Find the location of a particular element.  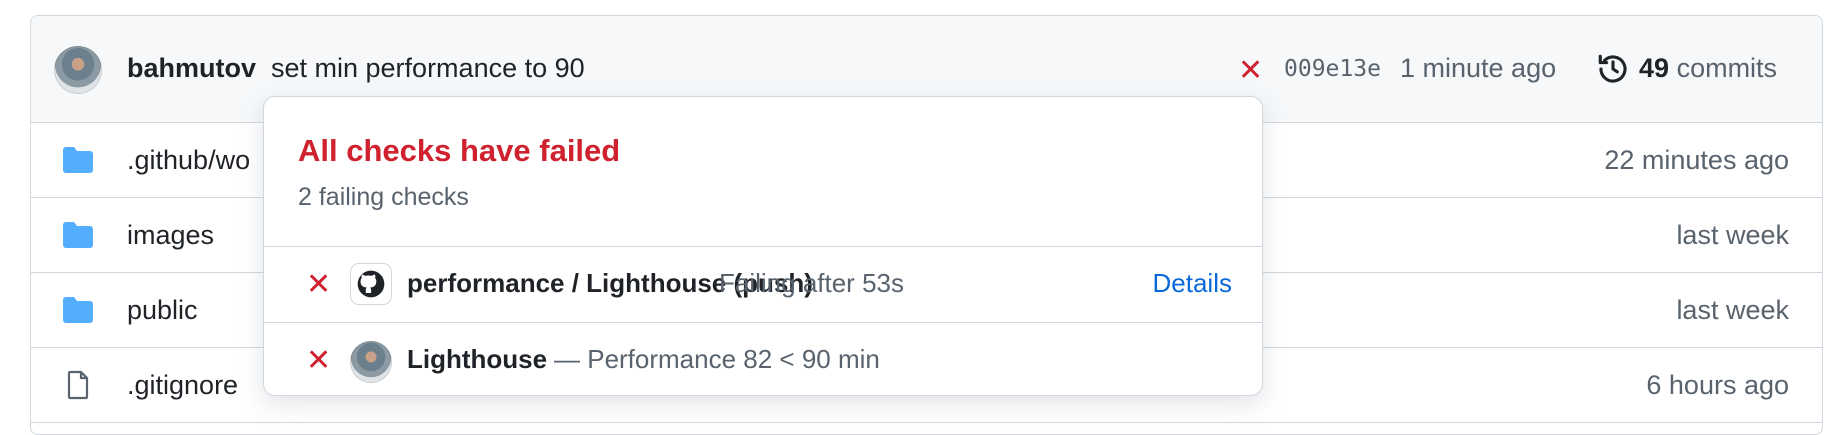

commit-author: bahmutov is located at coordinates (191, 68).